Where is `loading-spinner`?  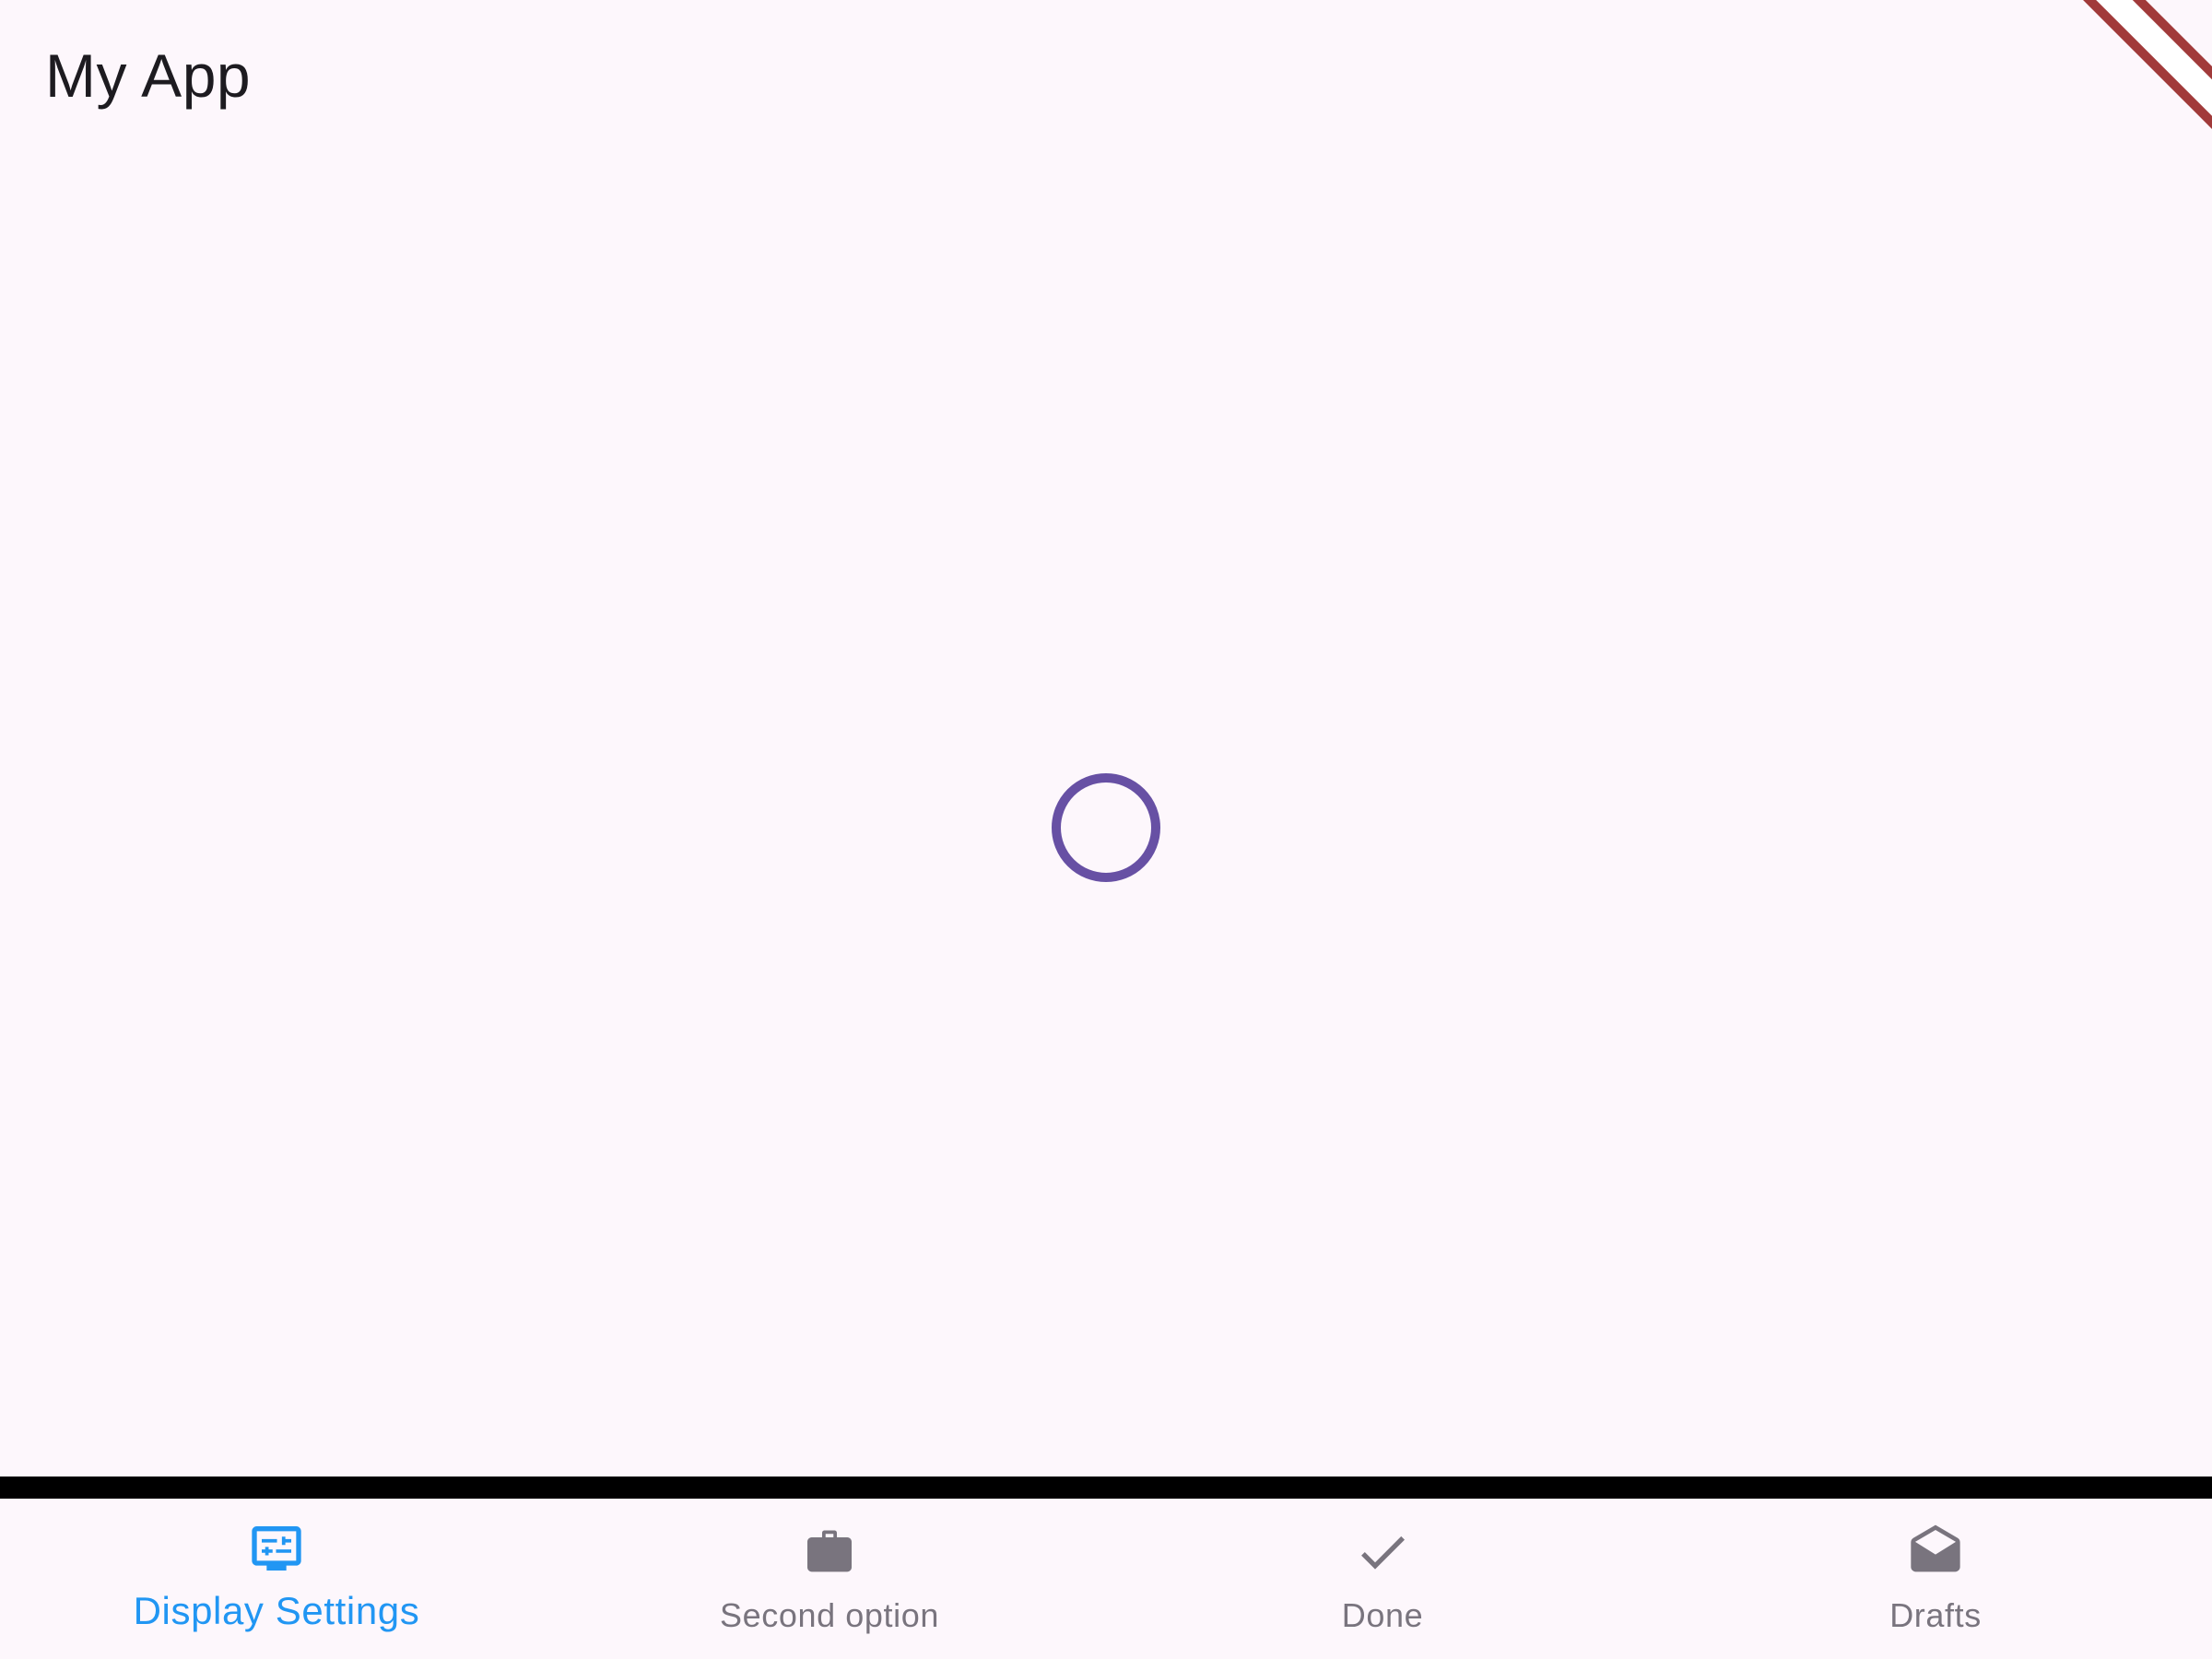 loading-spinner is located at coordinates (1106, 827).